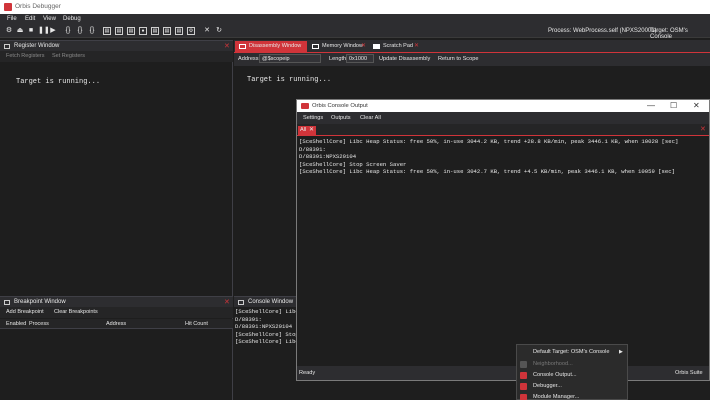  Describe the element at coordinates (305, 106) in the screenshot. I see `app-icon` at that location.